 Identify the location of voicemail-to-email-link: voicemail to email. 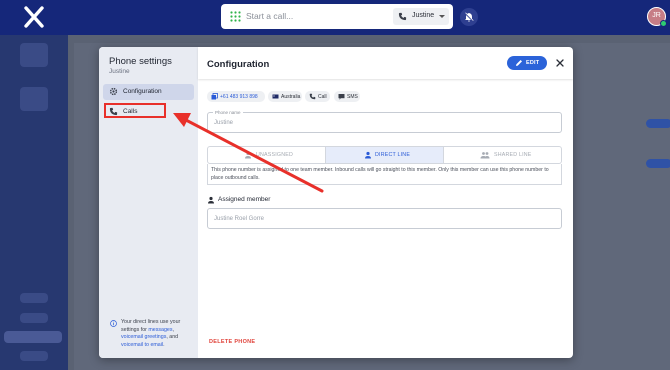
(142, 345).